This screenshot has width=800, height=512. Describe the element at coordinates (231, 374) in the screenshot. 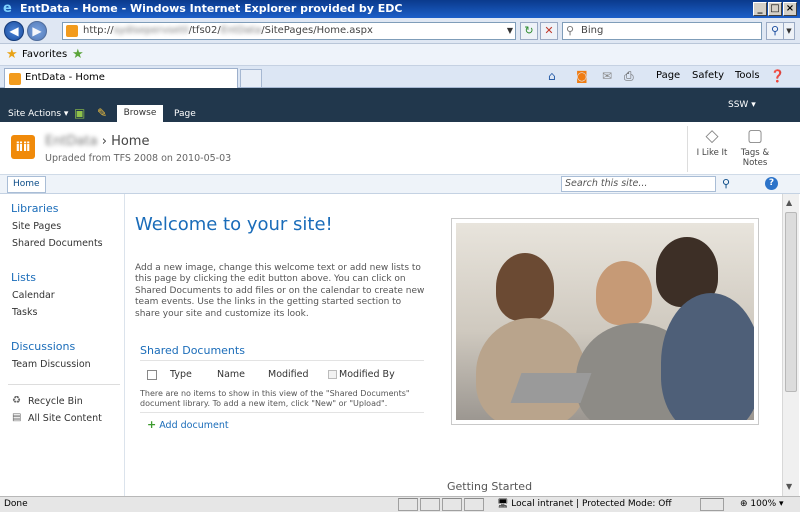

I see `column-name: Name` at that location.